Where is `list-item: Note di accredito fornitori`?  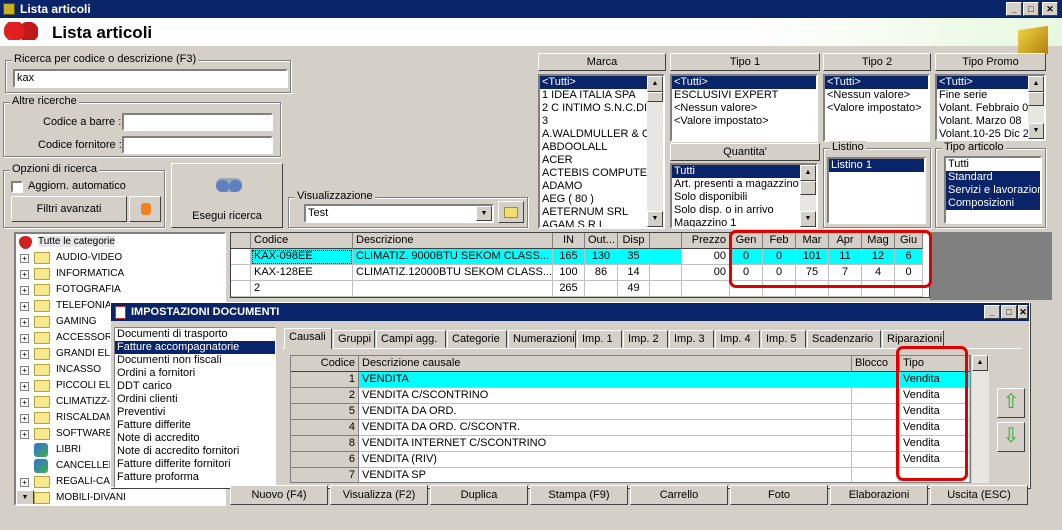
list-item: Note di accredito fornitori is located at coordinates (195, 451).